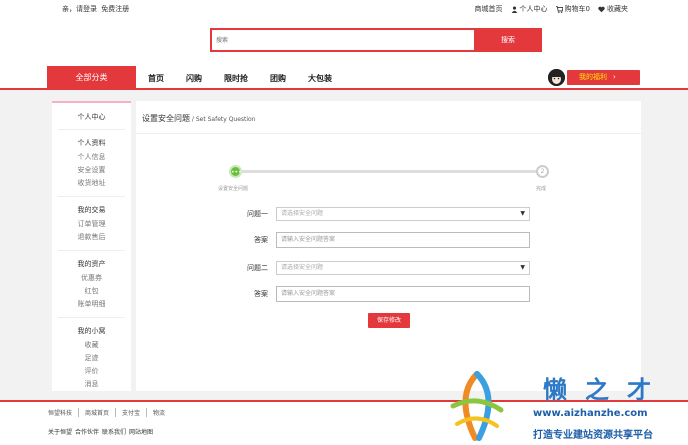 The height and width of the screenshot is (445, 688). I want to click on search-button: 搜索, so click(508, 40).